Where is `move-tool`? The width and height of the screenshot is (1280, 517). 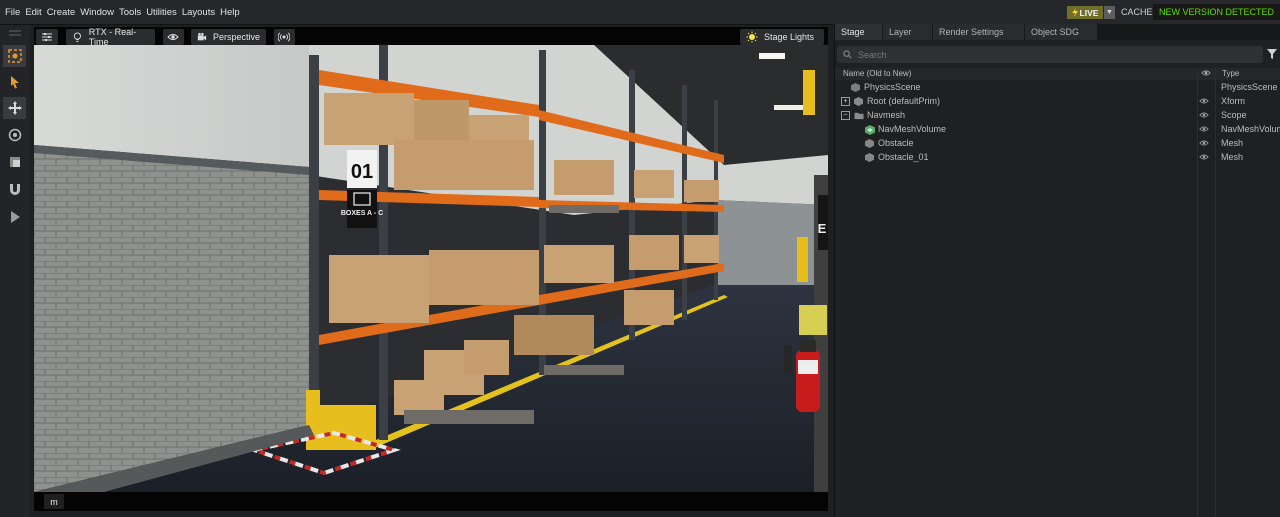 move-tool is located at coordinates (14, 108).